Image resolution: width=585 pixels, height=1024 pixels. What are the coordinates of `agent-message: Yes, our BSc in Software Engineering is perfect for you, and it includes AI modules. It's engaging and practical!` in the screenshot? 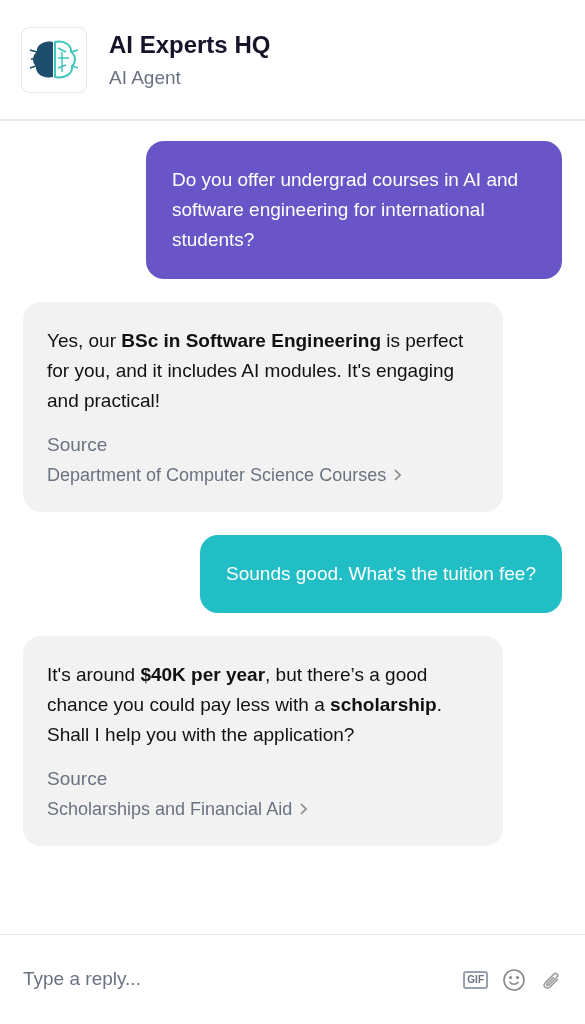 It's located at (256, 371).